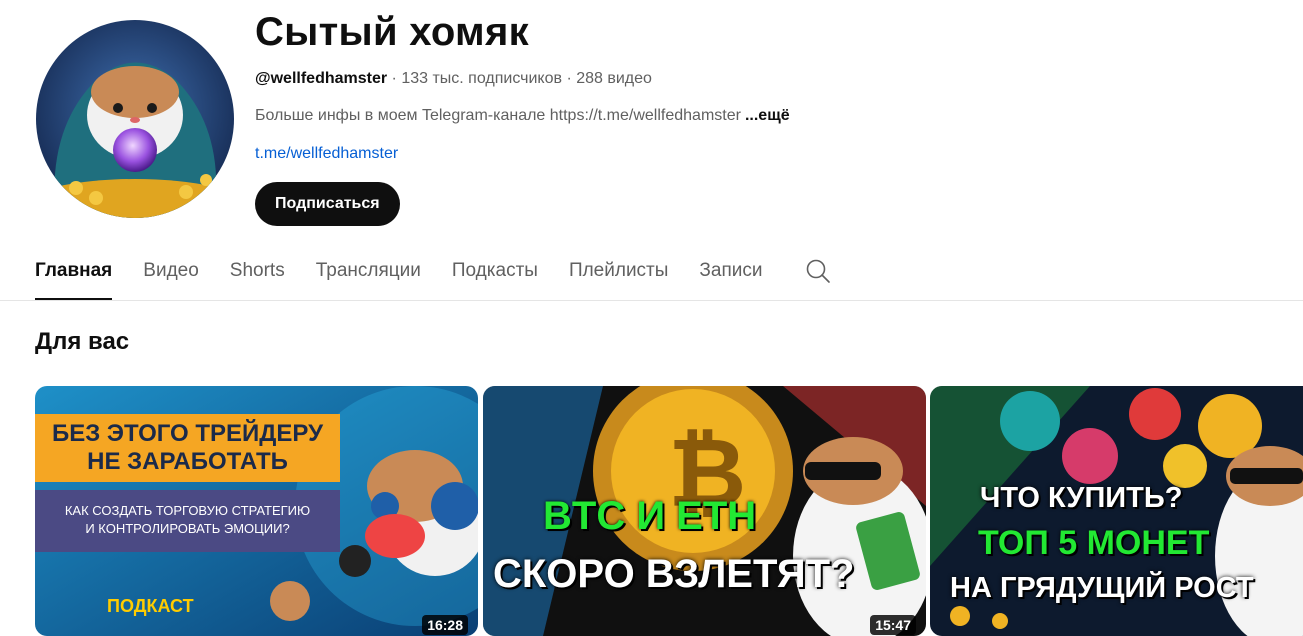 The height and width of the screenshot is (636, 1303). I want to click on thumbnail-line: И КОНТРОЛИРОВАТЬ ЭМОЦИИ?, so click(187, 528).